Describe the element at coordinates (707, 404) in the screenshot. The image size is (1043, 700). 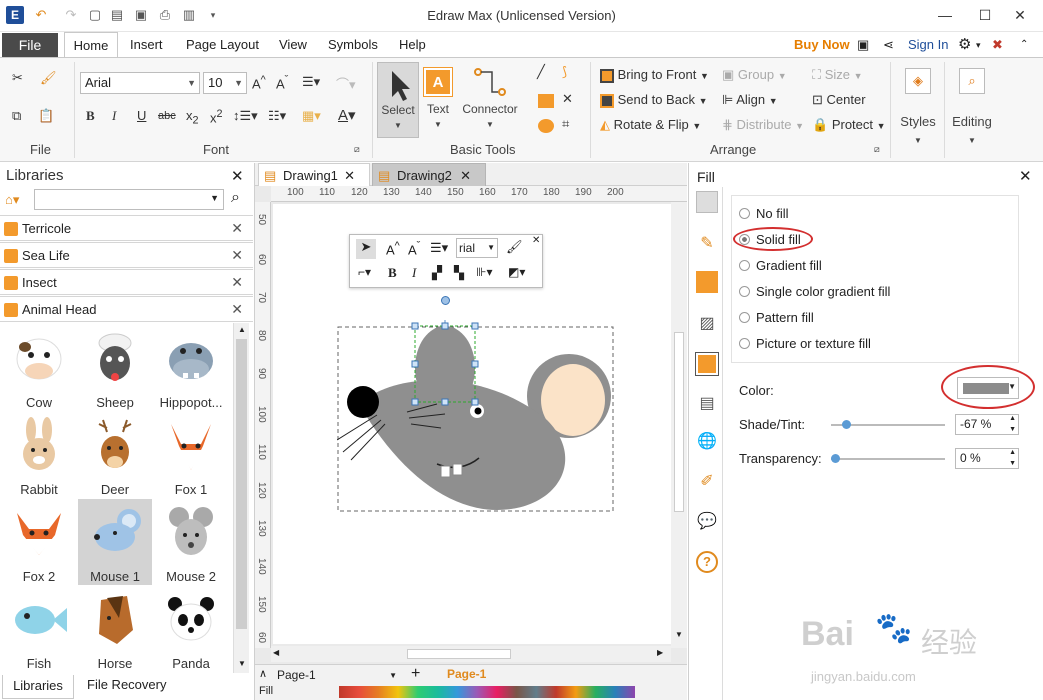
I see `page-properties-icon: ▤` at that location.